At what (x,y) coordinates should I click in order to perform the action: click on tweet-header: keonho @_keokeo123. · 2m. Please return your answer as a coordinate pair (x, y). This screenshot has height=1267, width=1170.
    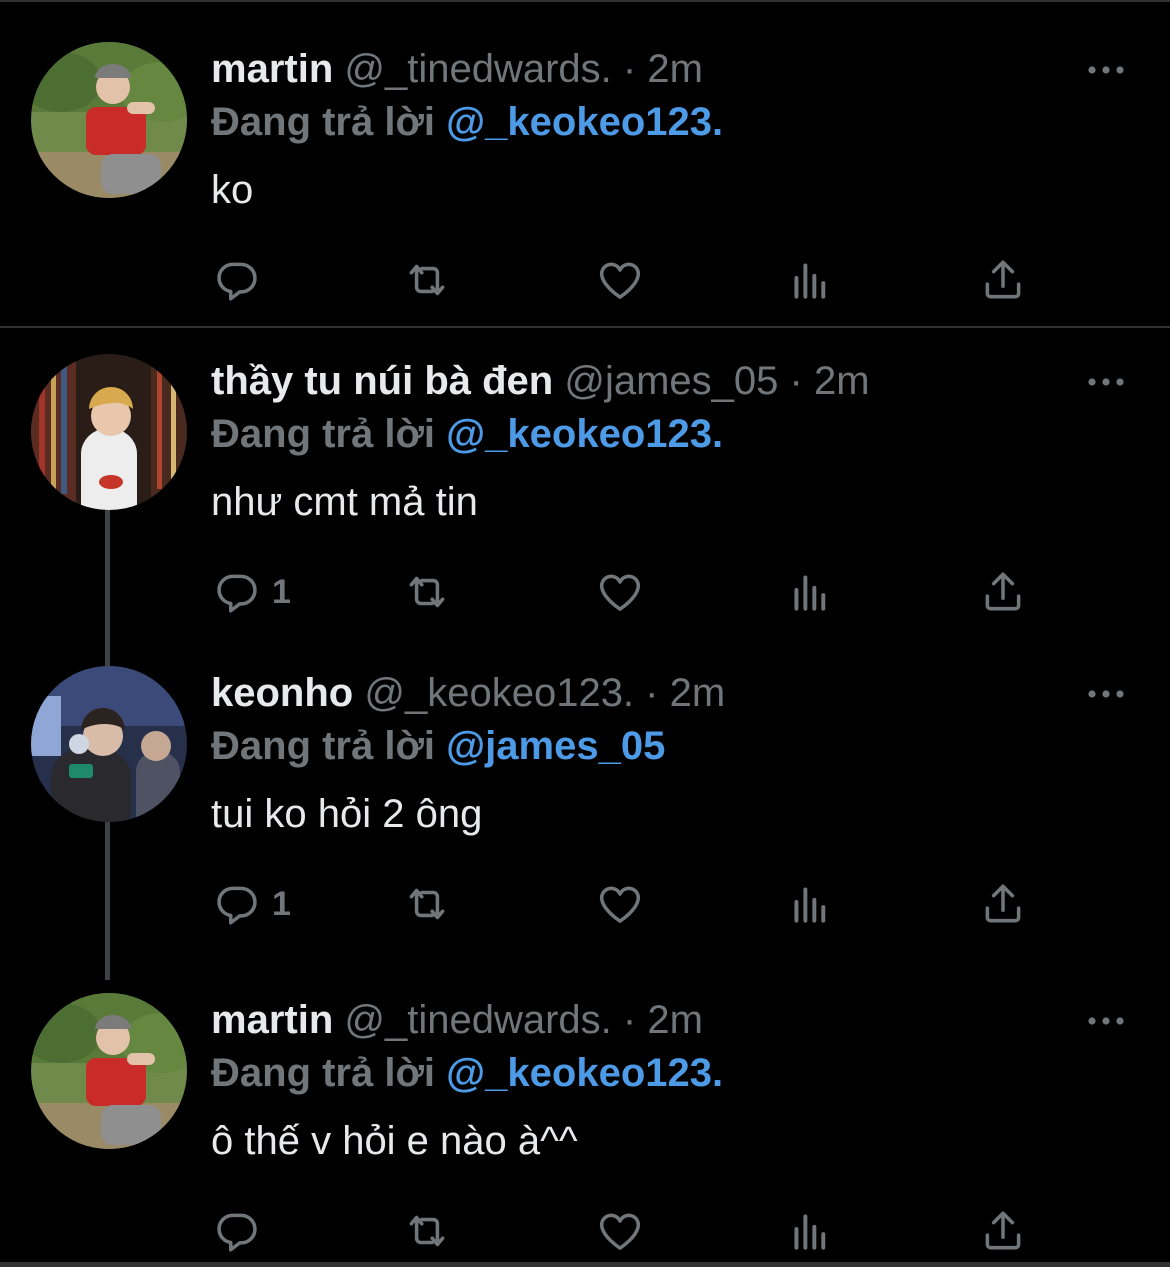
    Looking at the image, I should click on (468, 693).